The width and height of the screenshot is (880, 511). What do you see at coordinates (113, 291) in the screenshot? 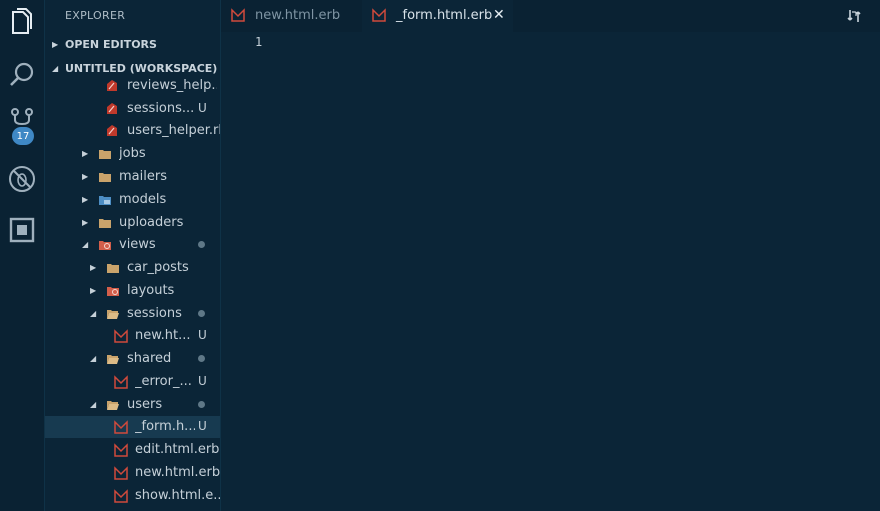
I see `layouts-folder-icon` at bounding box center [113, 291].